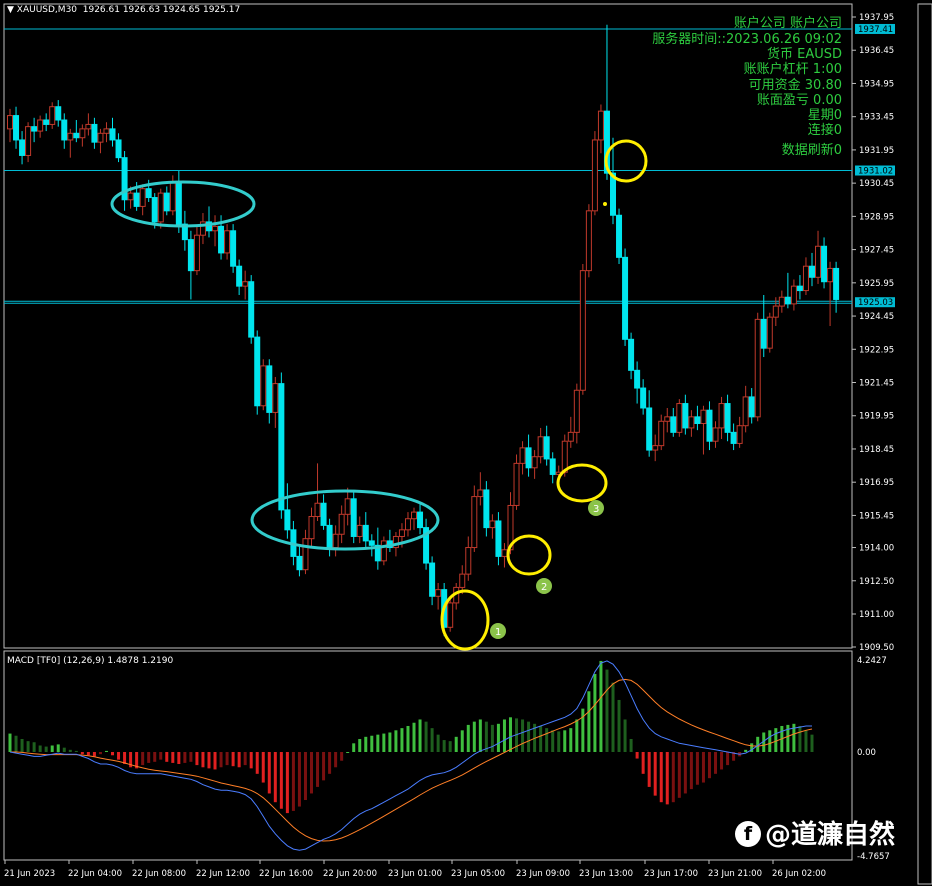 The height and width of the screenshot is (886, 932). Describe the element at coordinates (875, 172) in the screenshot. I see `price-tag-label: 1931.02` at that location.